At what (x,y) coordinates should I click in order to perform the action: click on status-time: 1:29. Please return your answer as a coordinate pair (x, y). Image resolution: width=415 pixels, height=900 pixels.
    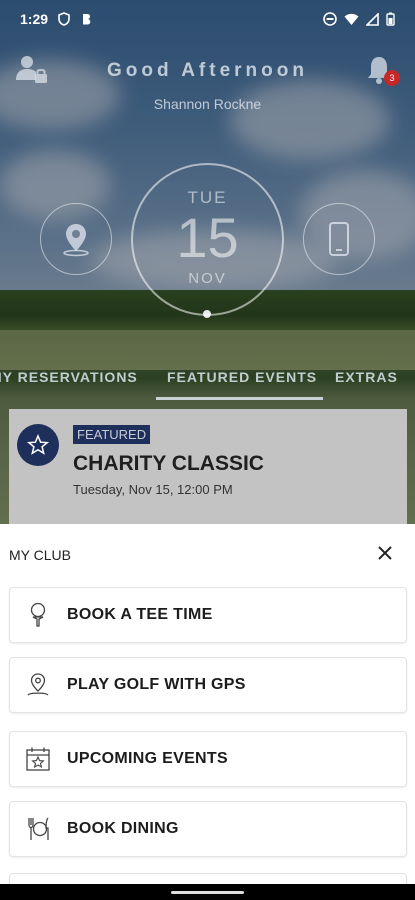
    Looking at the image, I should click on (34, 19).